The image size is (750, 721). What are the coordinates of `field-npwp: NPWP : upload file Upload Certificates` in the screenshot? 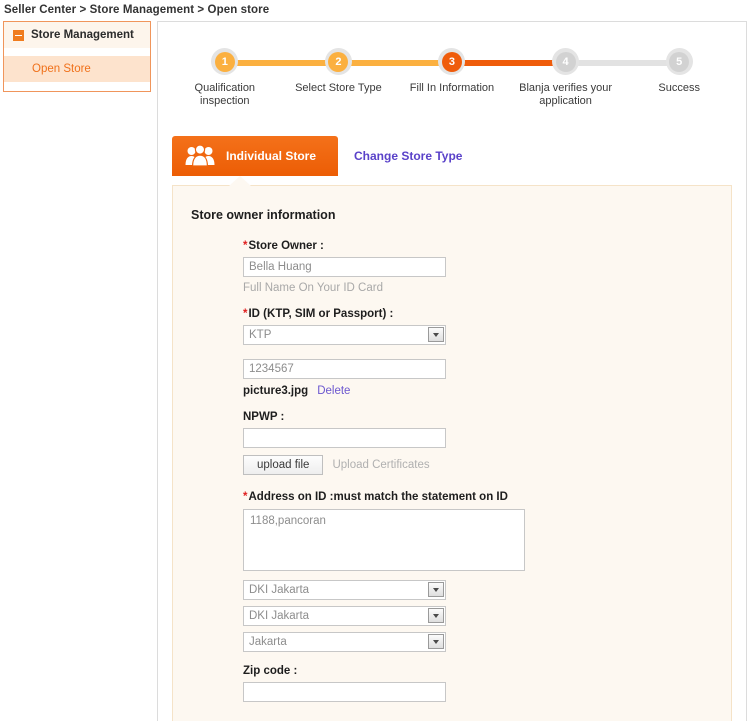 It's located at (487, 443).